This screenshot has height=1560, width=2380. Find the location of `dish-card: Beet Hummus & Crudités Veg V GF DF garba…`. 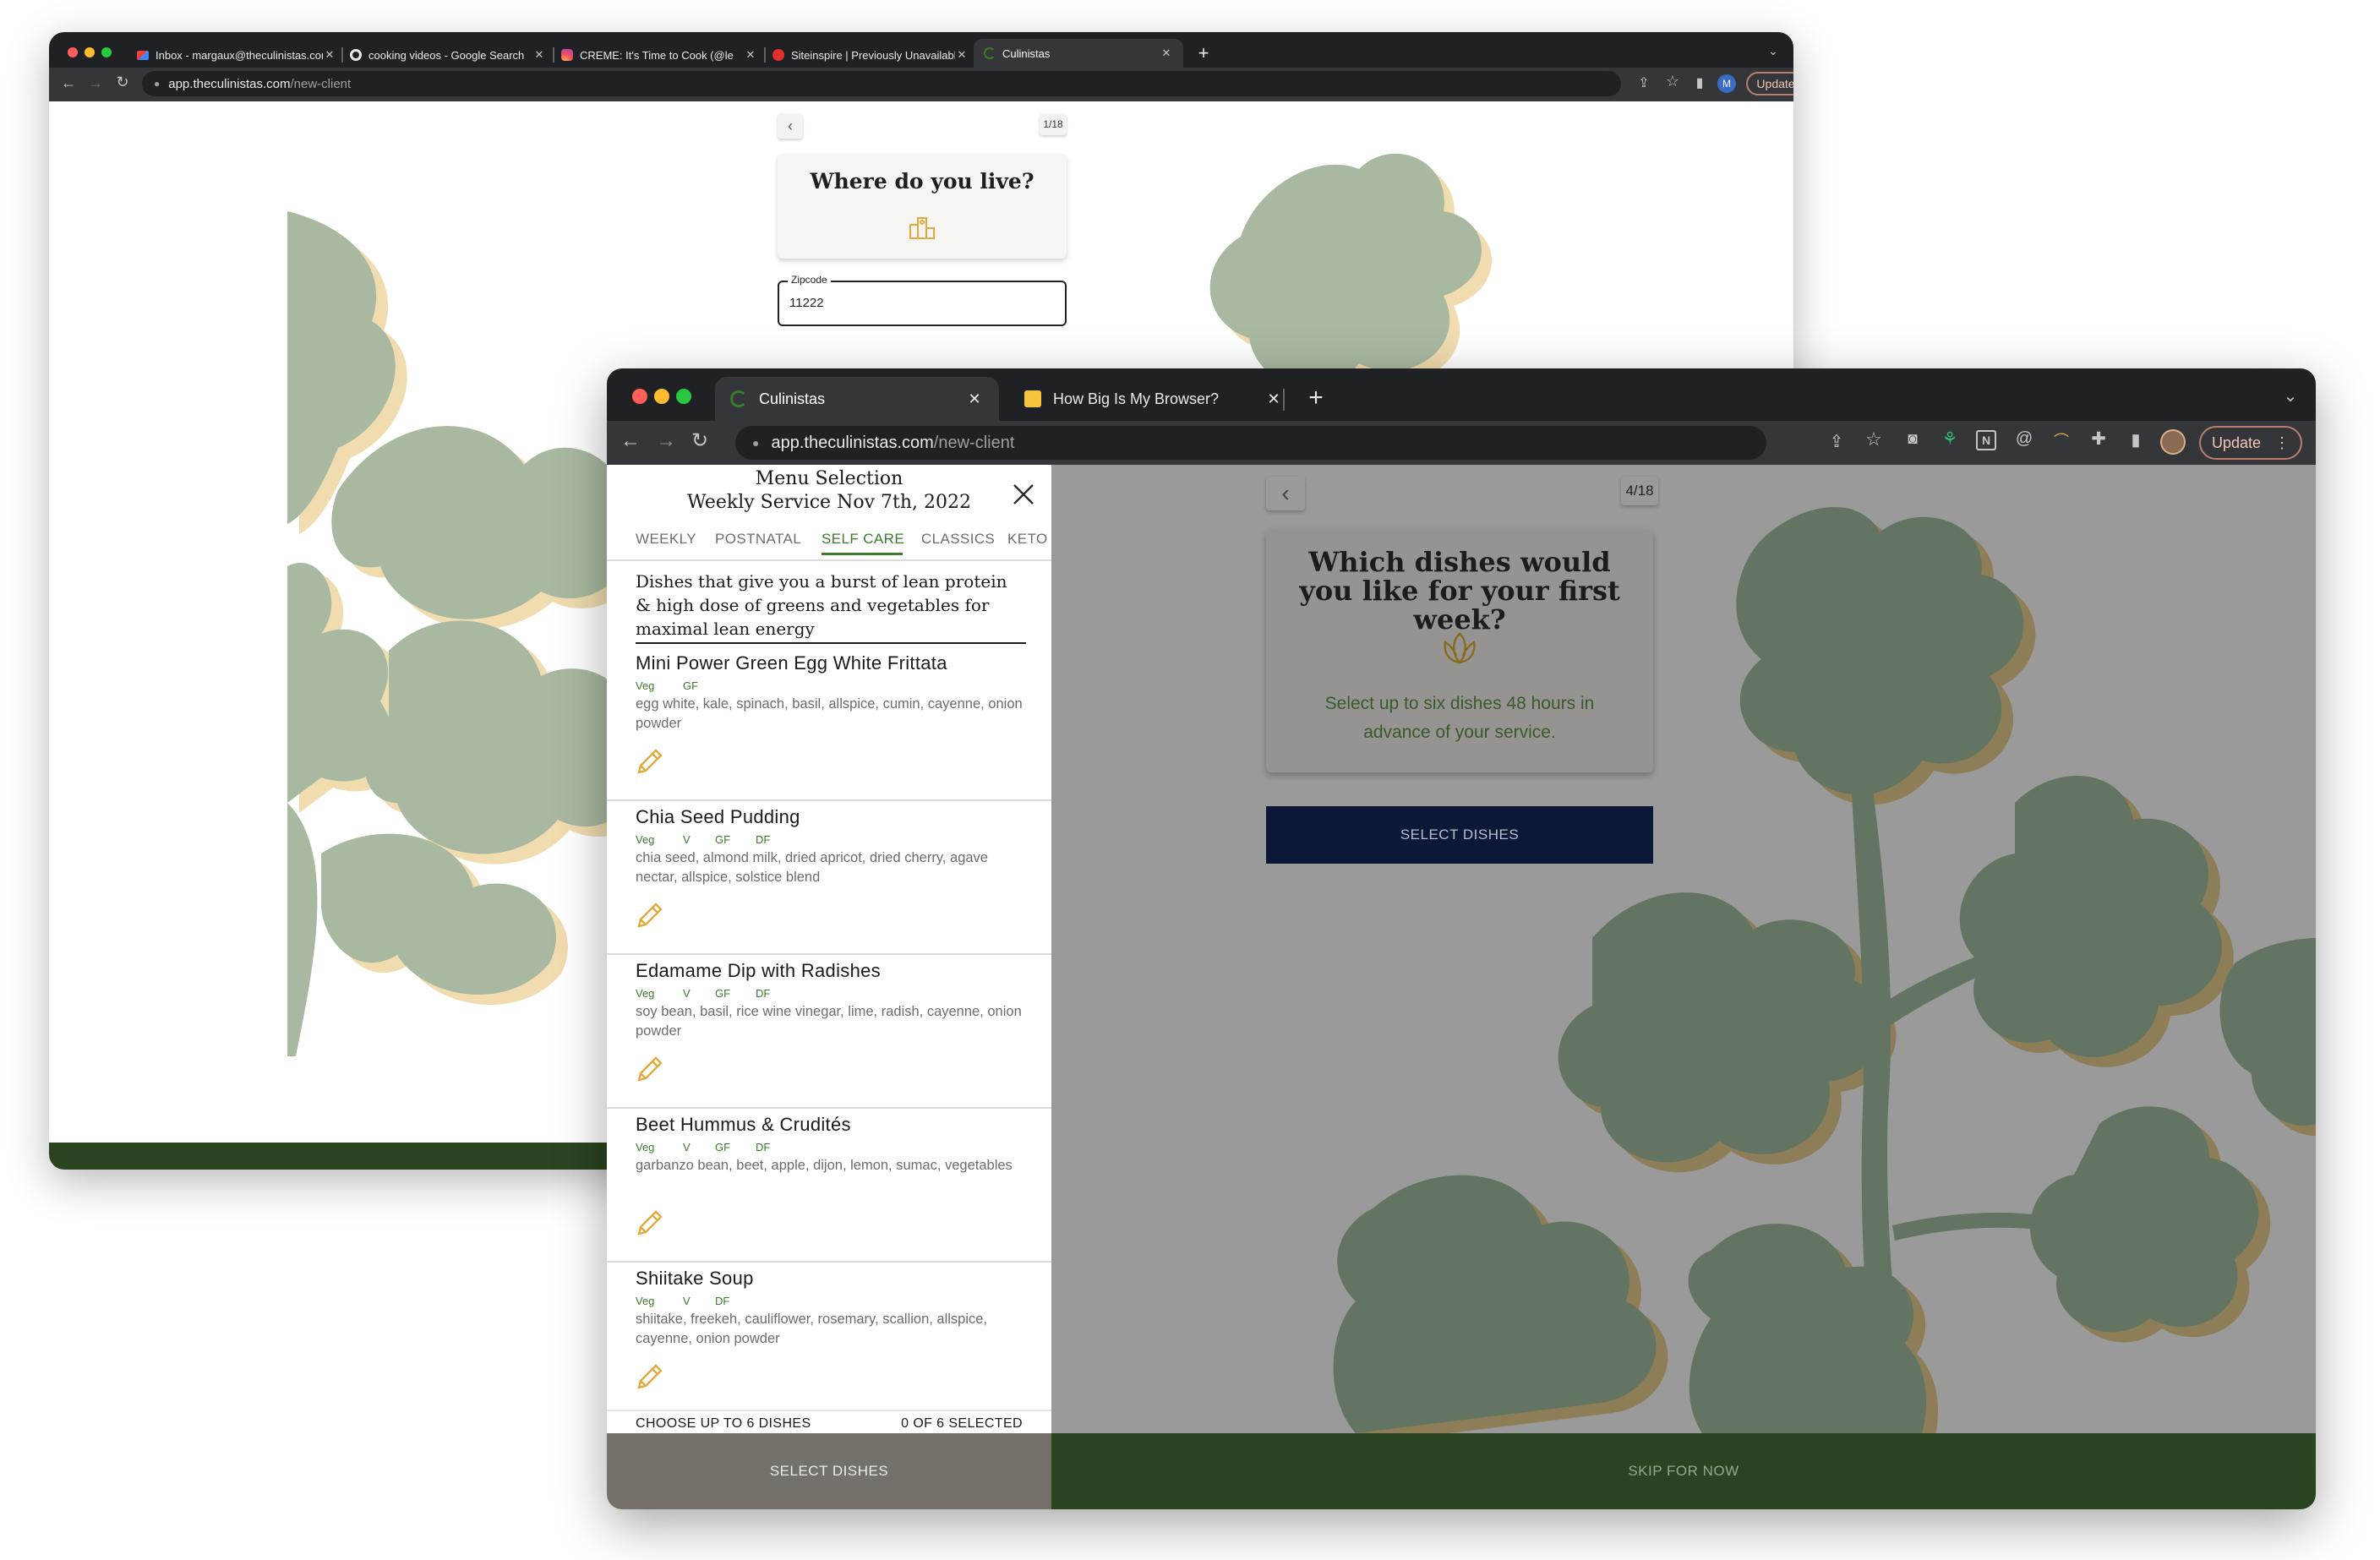

dish-card: Beet Hummus & Crudités Veg V GF DF garba… is located at coordinates (829, 1186).